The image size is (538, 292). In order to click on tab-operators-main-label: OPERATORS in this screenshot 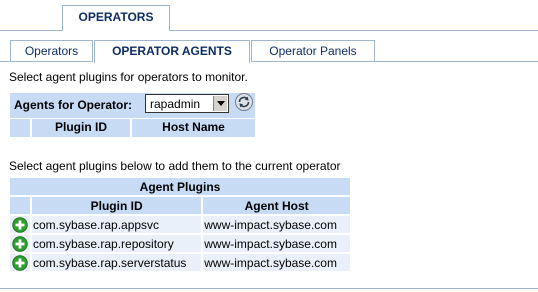, I will do `click(116, 17)`.